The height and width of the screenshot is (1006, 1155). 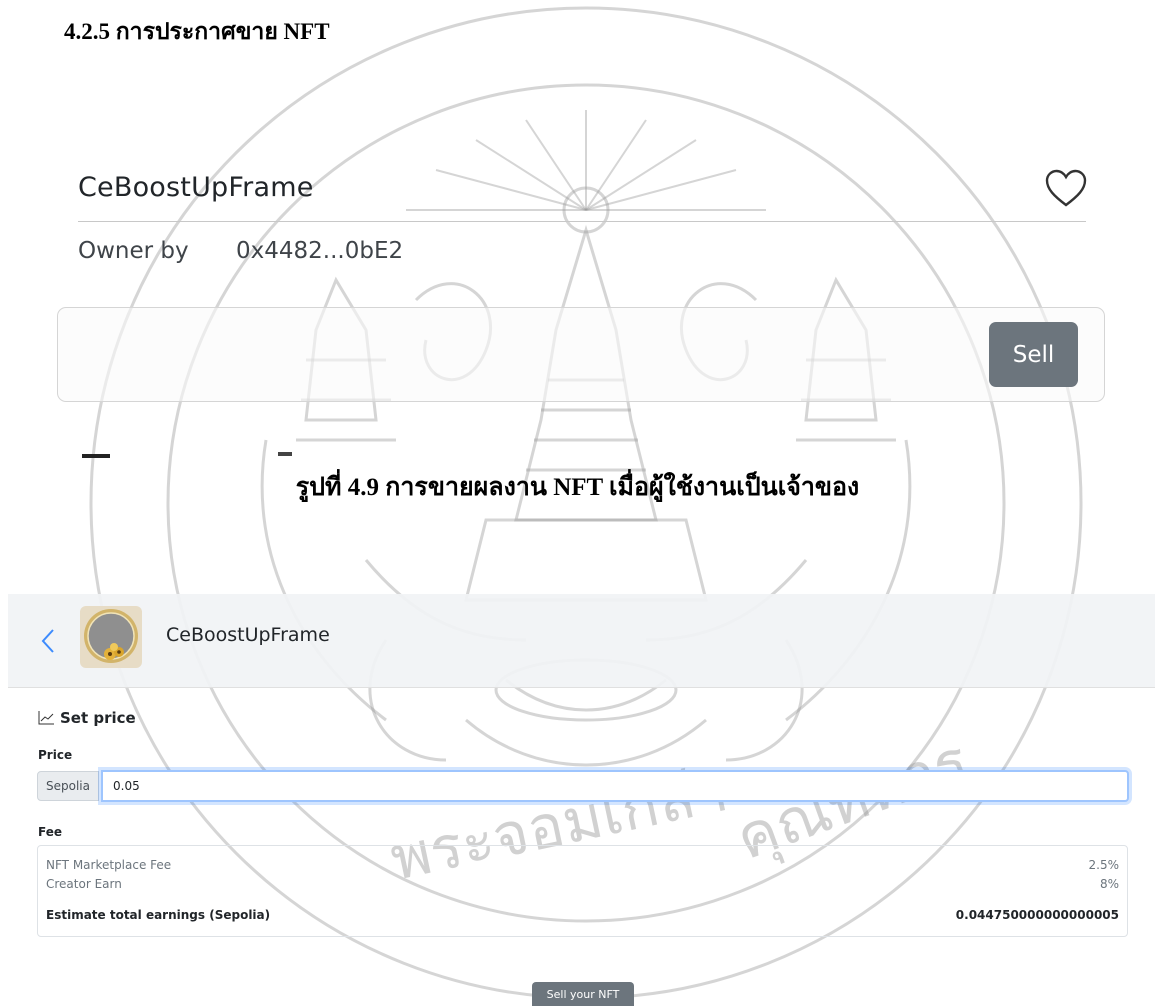 What do you see at coordinates (111, 637) in the screenshot?
I see `nft-thumbnail` at bounding box center [111, 637].